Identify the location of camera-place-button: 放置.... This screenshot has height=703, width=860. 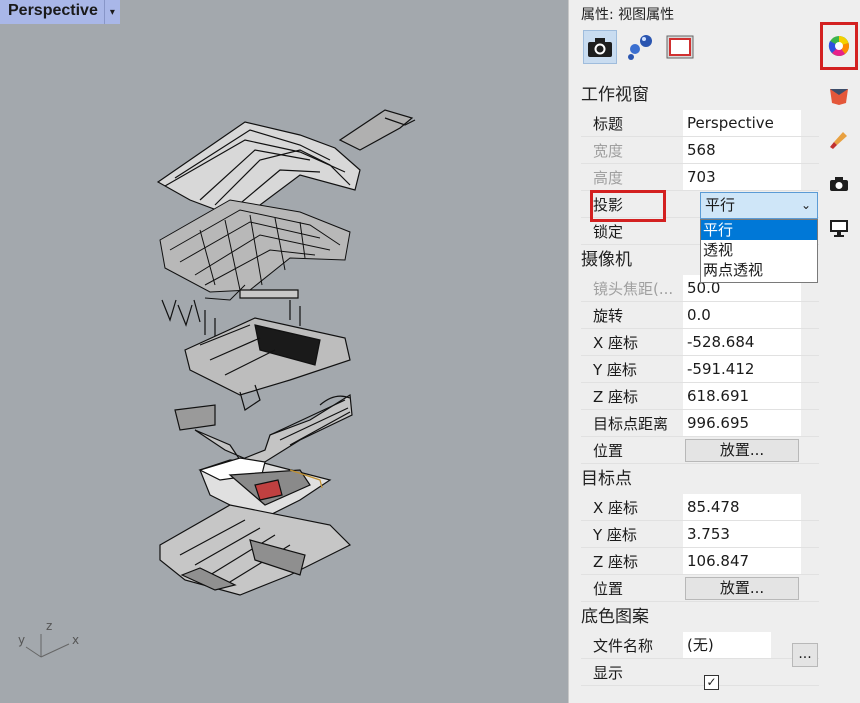
(742, 450).